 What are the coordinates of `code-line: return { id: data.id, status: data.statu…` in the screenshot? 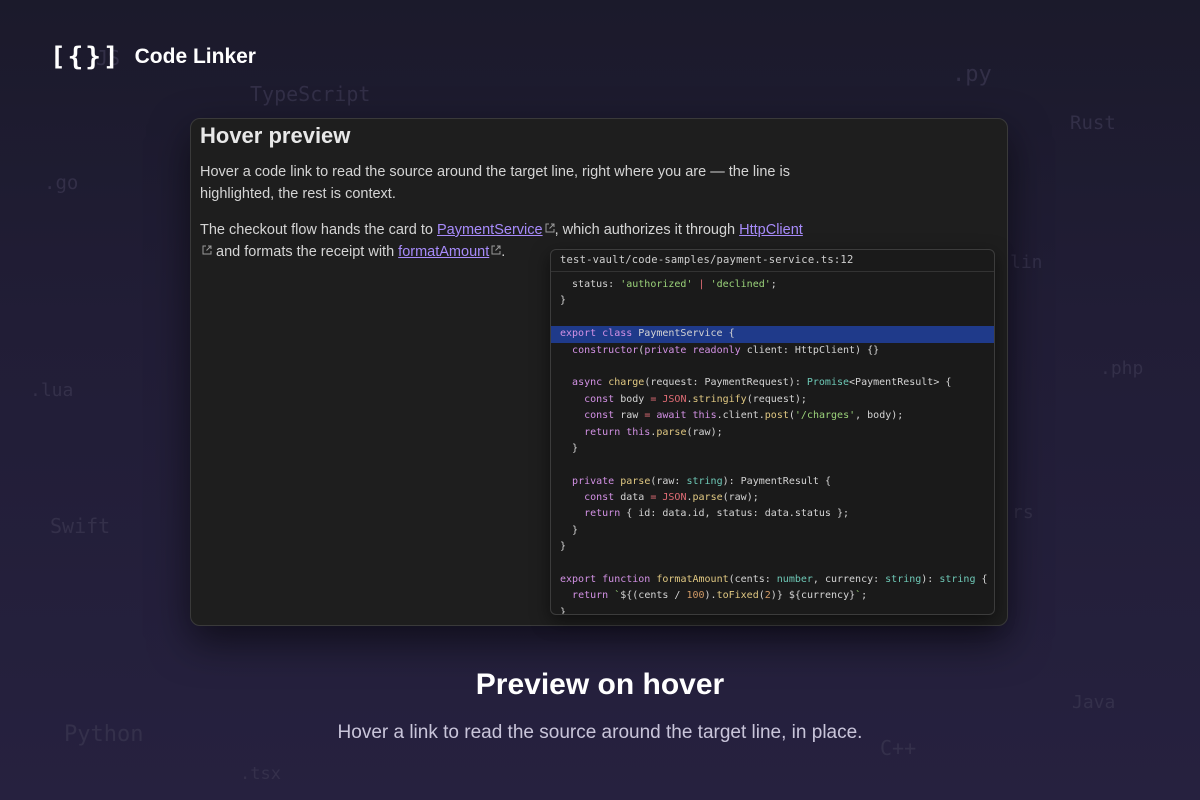 It's located at (716, 514).